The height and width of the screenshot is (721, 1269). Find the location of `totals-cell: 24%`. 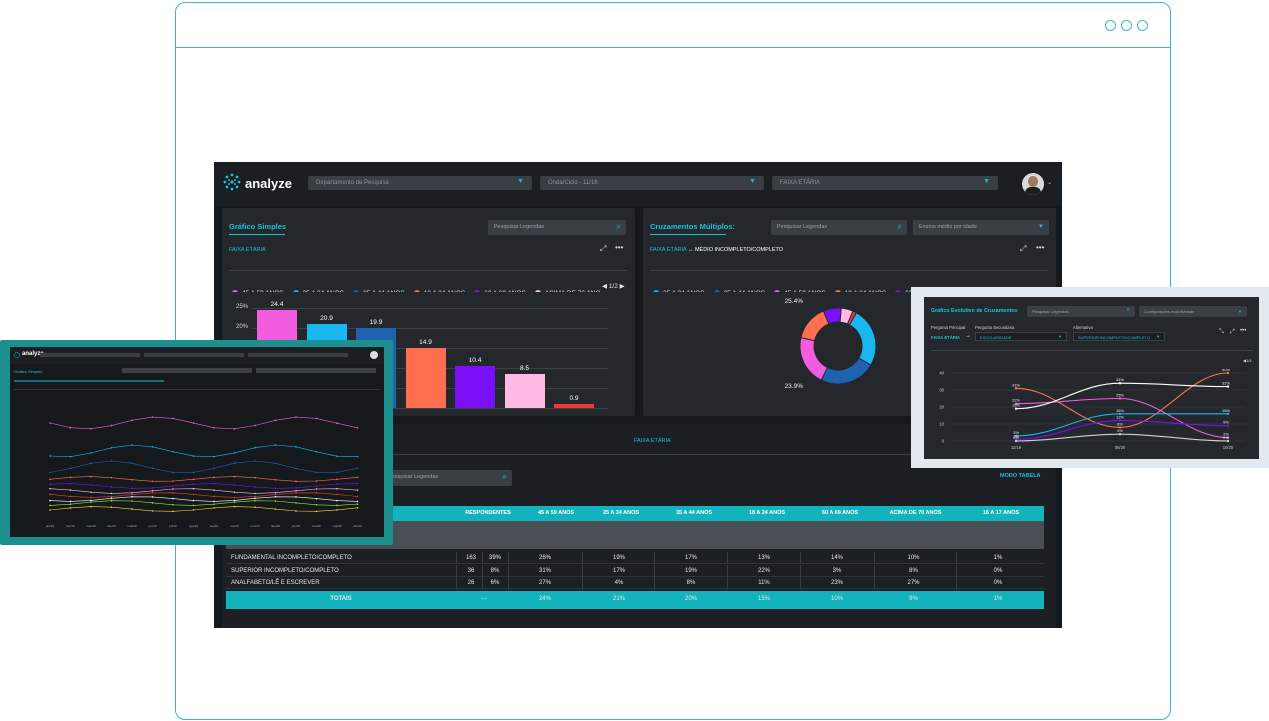

totals-cell: 24% is located at coordinates (544, 599).